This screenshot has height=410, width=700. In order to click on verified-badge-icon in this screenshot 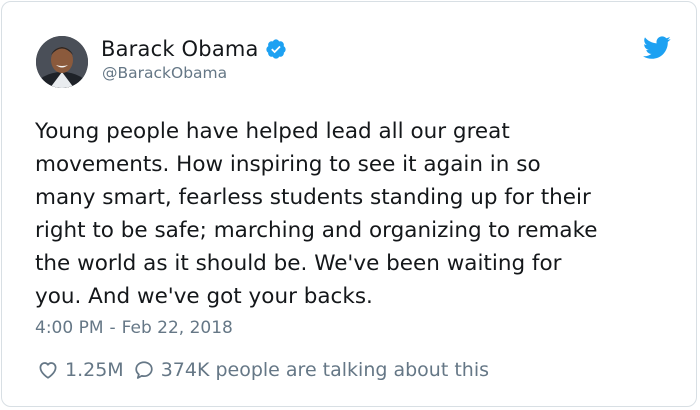, I will do `click(276, 49)`.